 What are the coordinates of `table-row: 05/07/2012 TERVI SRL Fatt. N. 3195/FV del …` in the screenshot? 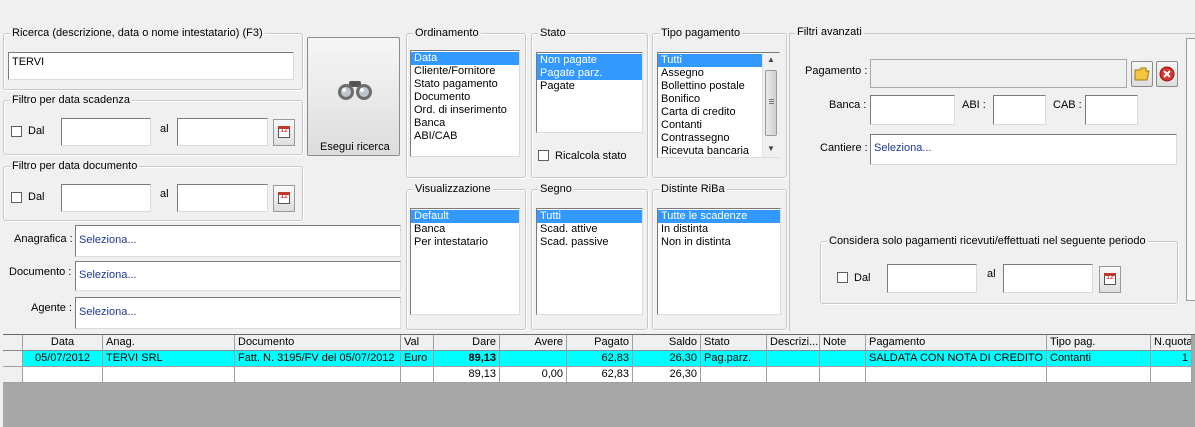 It's located at (597, 359).